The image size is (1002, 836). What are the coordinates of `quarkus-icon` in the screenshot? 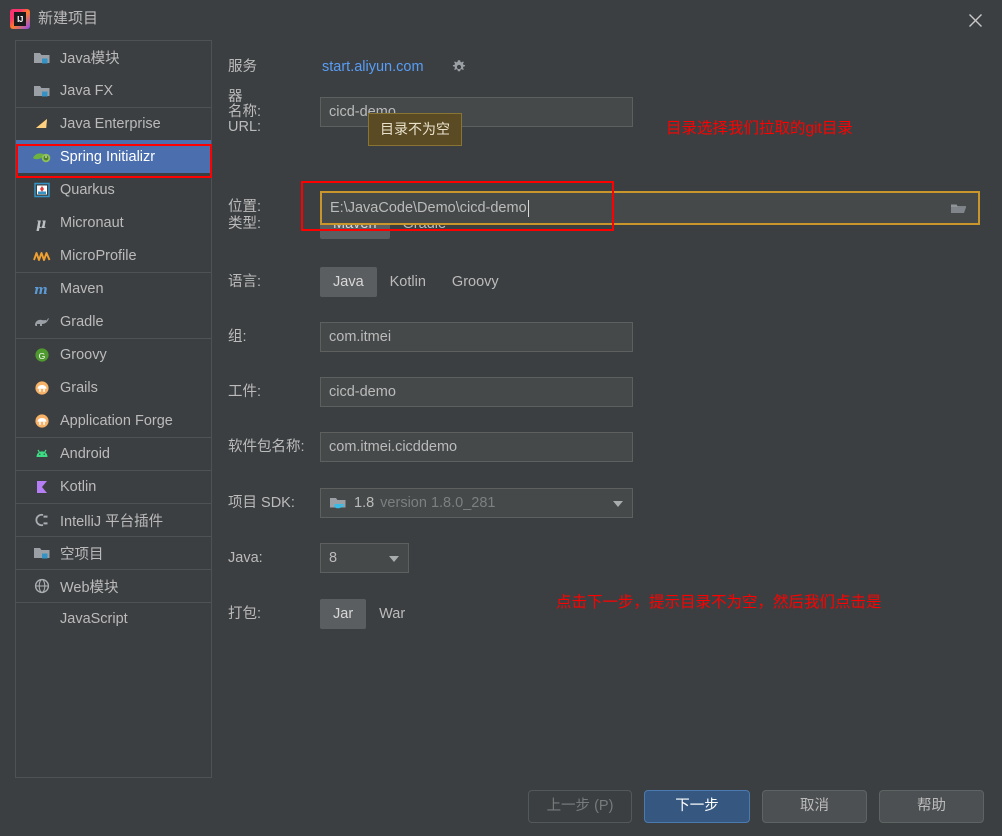 It's located at (42, 190).